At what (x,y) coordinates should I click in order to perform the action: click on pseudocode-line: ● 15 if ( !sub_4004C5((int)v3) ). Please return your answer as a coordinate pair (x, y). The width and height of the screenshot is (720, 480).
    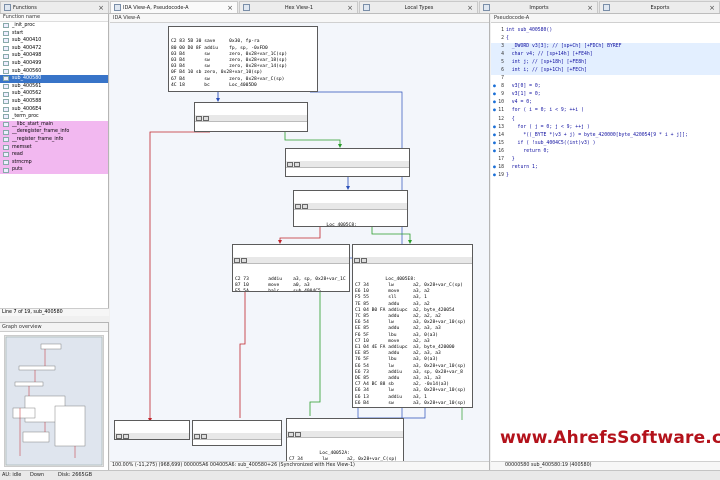
    Looking at the image, I should click on (605, 144).